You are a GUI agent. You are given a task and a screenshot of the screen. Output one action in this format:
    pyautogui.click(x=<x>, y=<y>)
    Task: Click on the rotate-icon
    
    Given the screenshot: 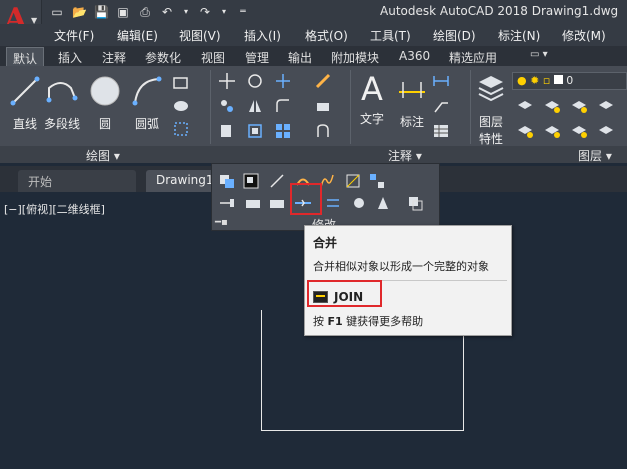 What is the action you would take?
    pyautogui.click(x=255, y=81)
    